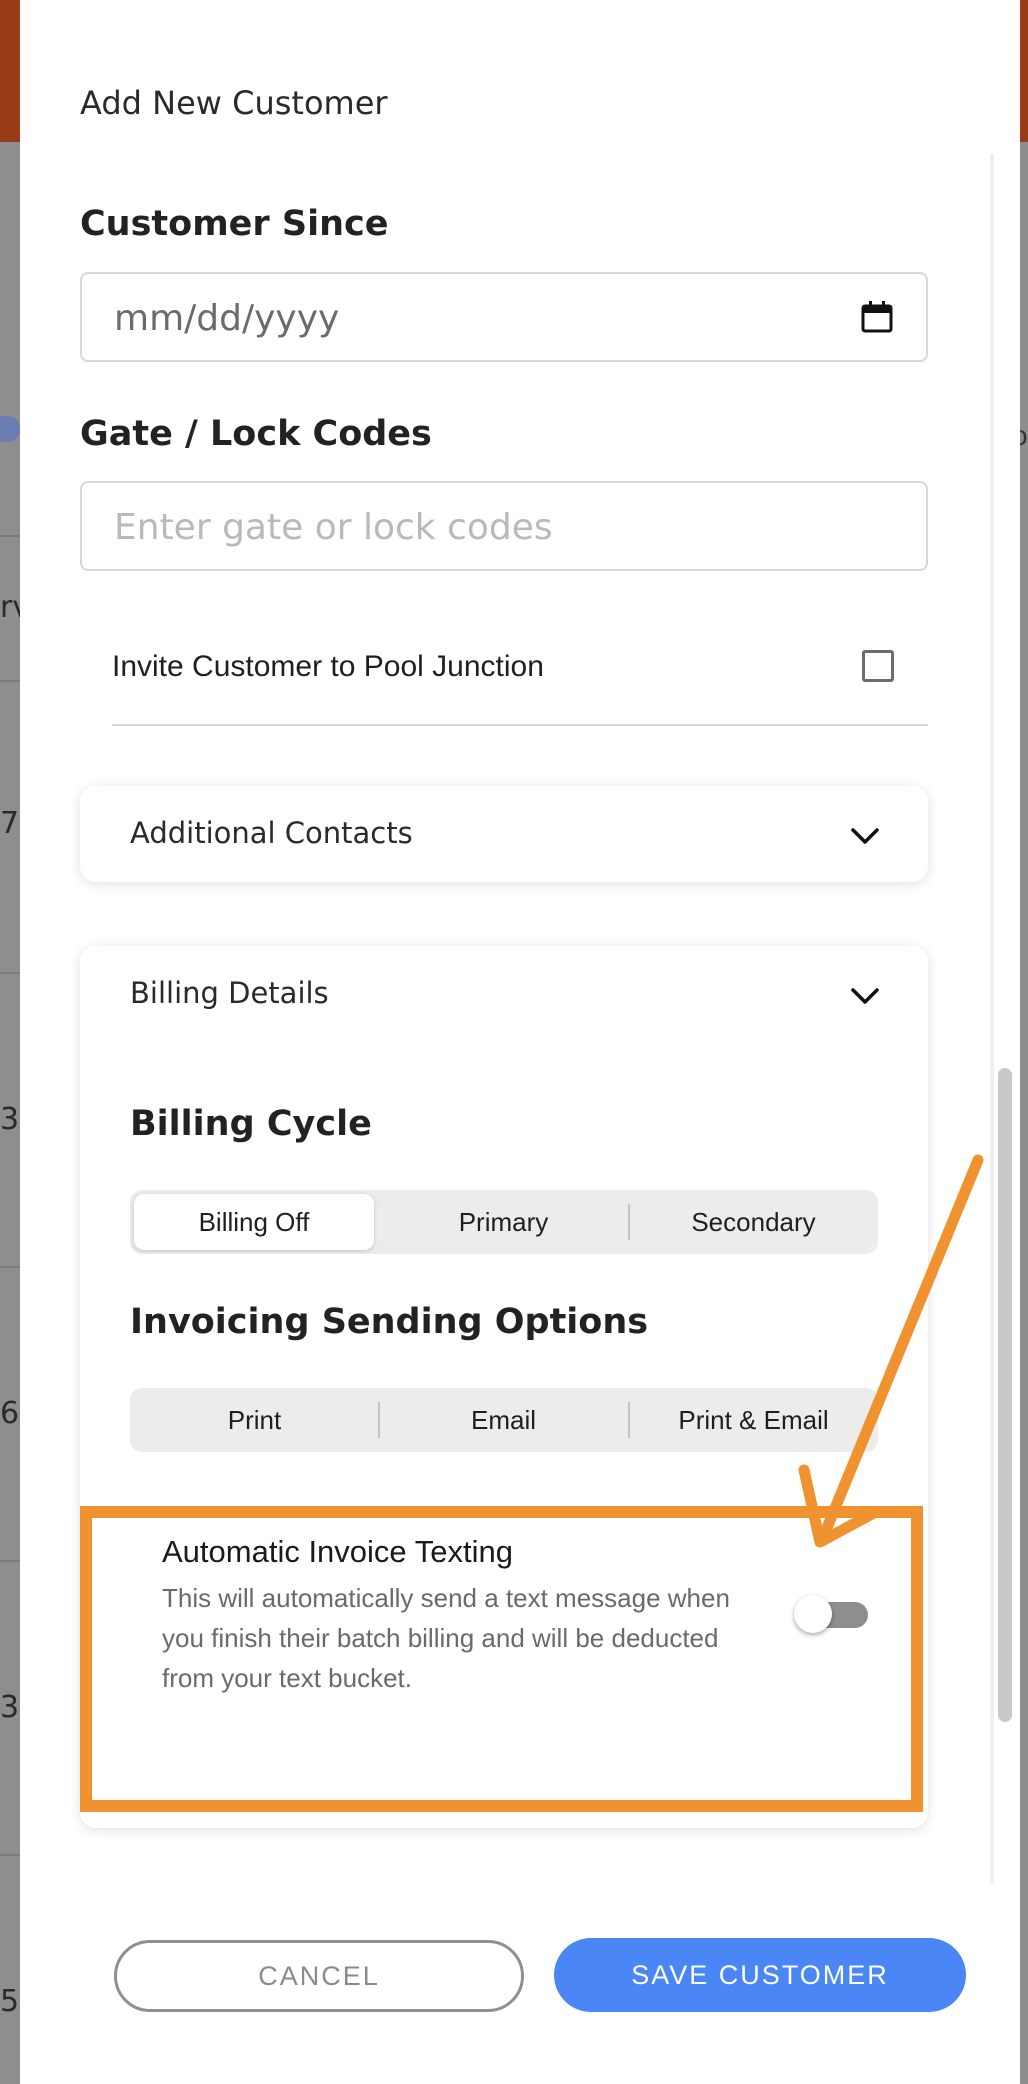  Describe the element at coordinates (1005, 1395) in the screenshot. I see `scrollbar-thumb` at that location.